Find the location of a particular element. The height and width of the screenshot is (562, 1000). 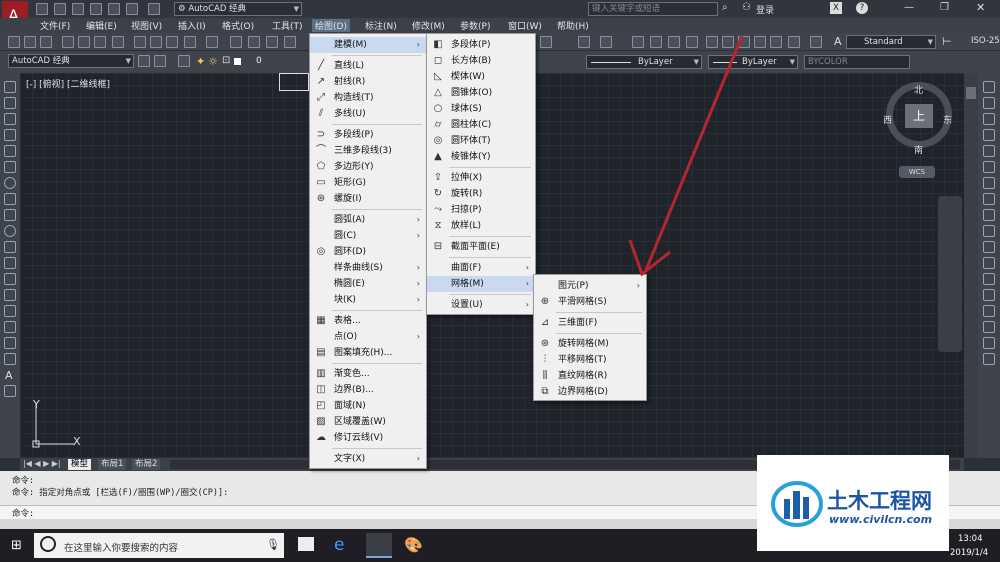

new-icon is located at coordinates (42, 9).